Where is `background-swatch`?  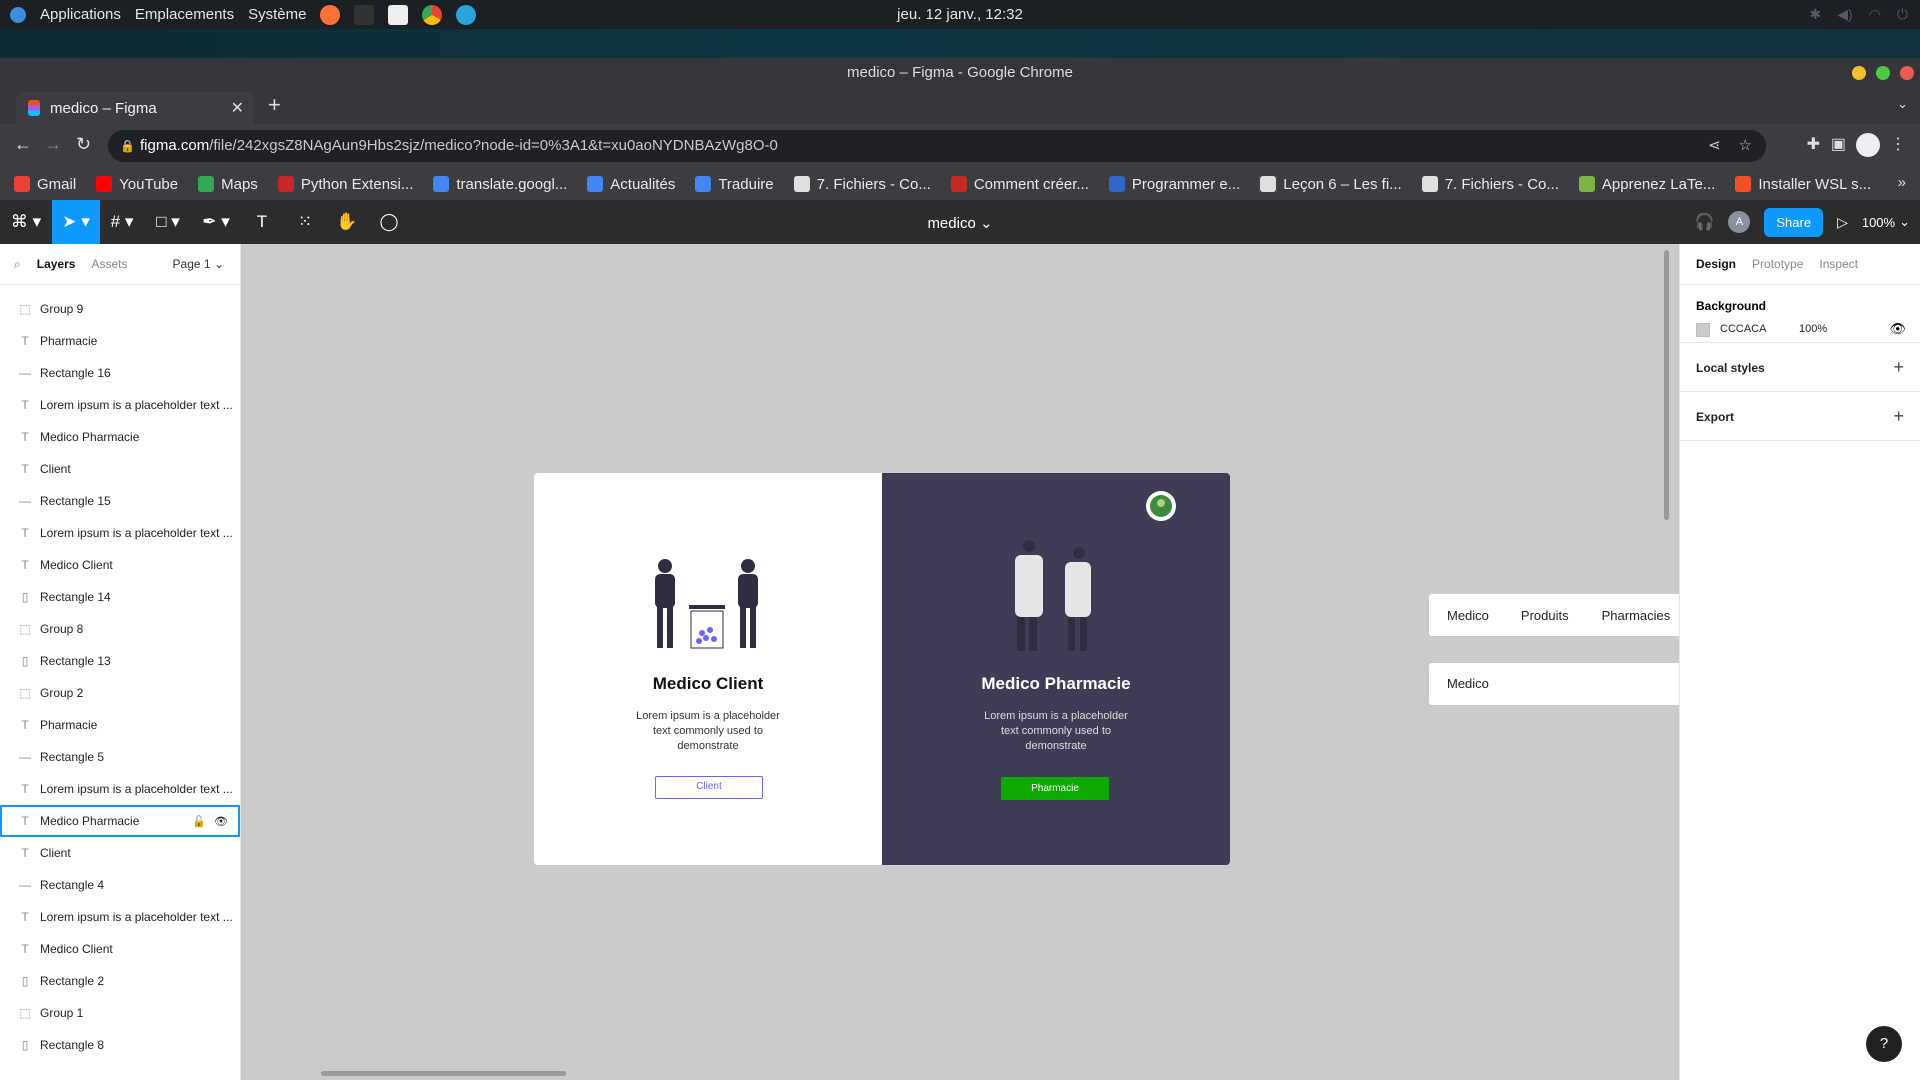 background-swatch is located at coordinates (1703, 330).